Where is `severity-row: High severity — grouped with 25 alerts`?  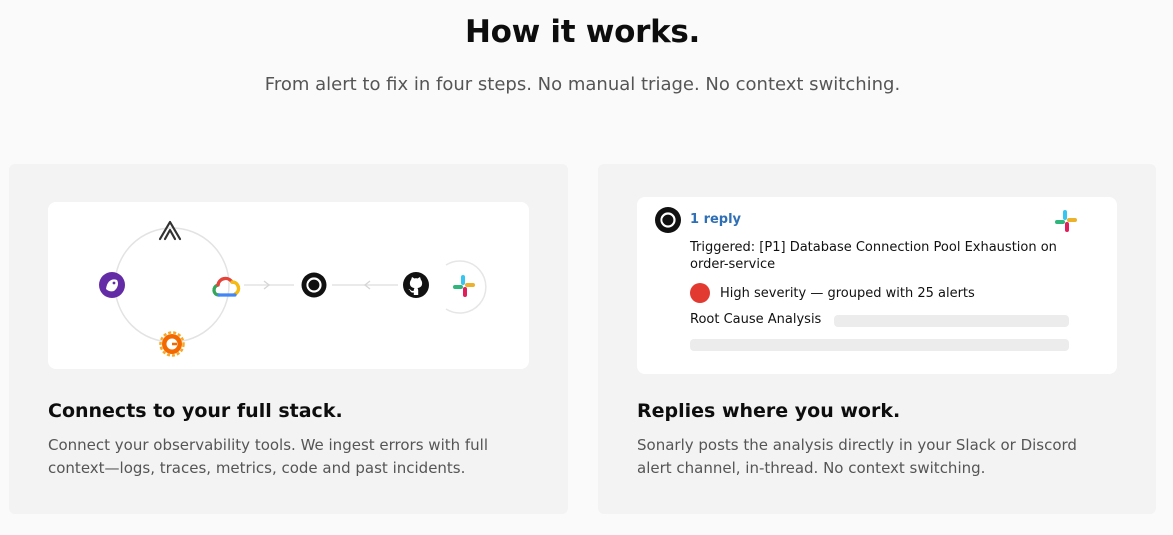 severity-row: High severity — grouped with 25 alerts is located at coordinates (832, 293).